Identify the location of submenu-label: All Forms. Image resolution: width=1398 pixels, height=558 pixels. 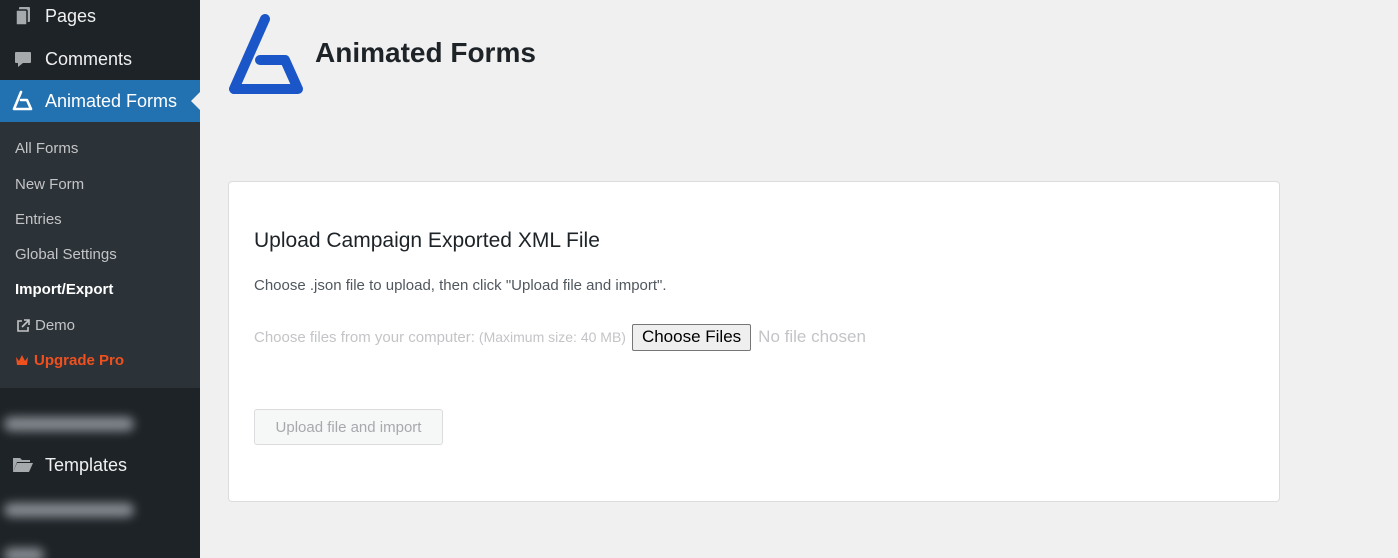
(47, 148).